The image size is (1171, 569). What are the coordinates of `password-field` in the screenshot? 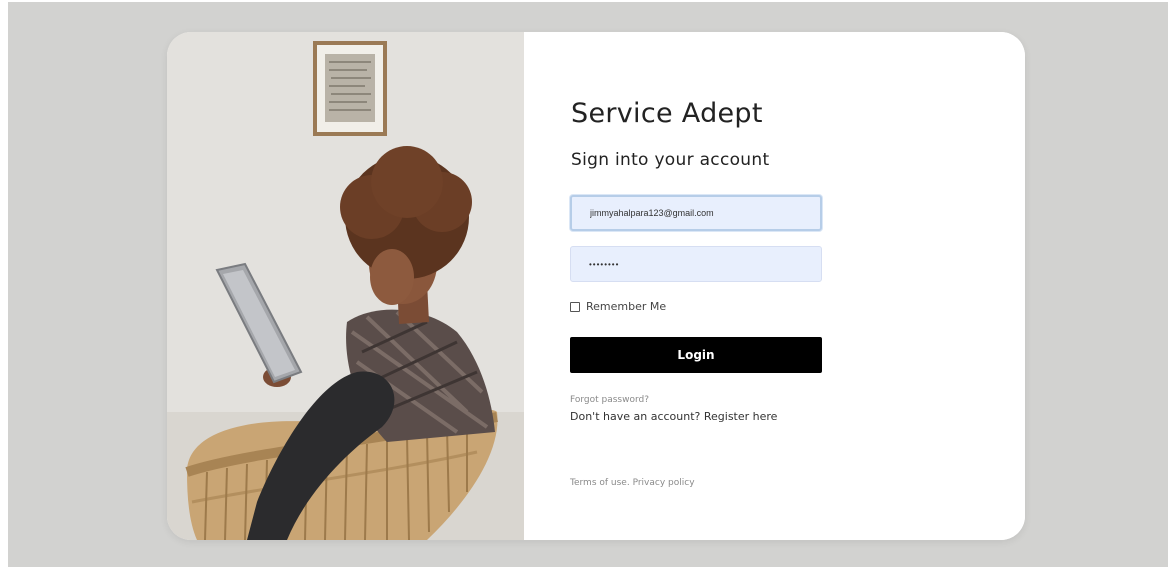 It's located at (696, 264).